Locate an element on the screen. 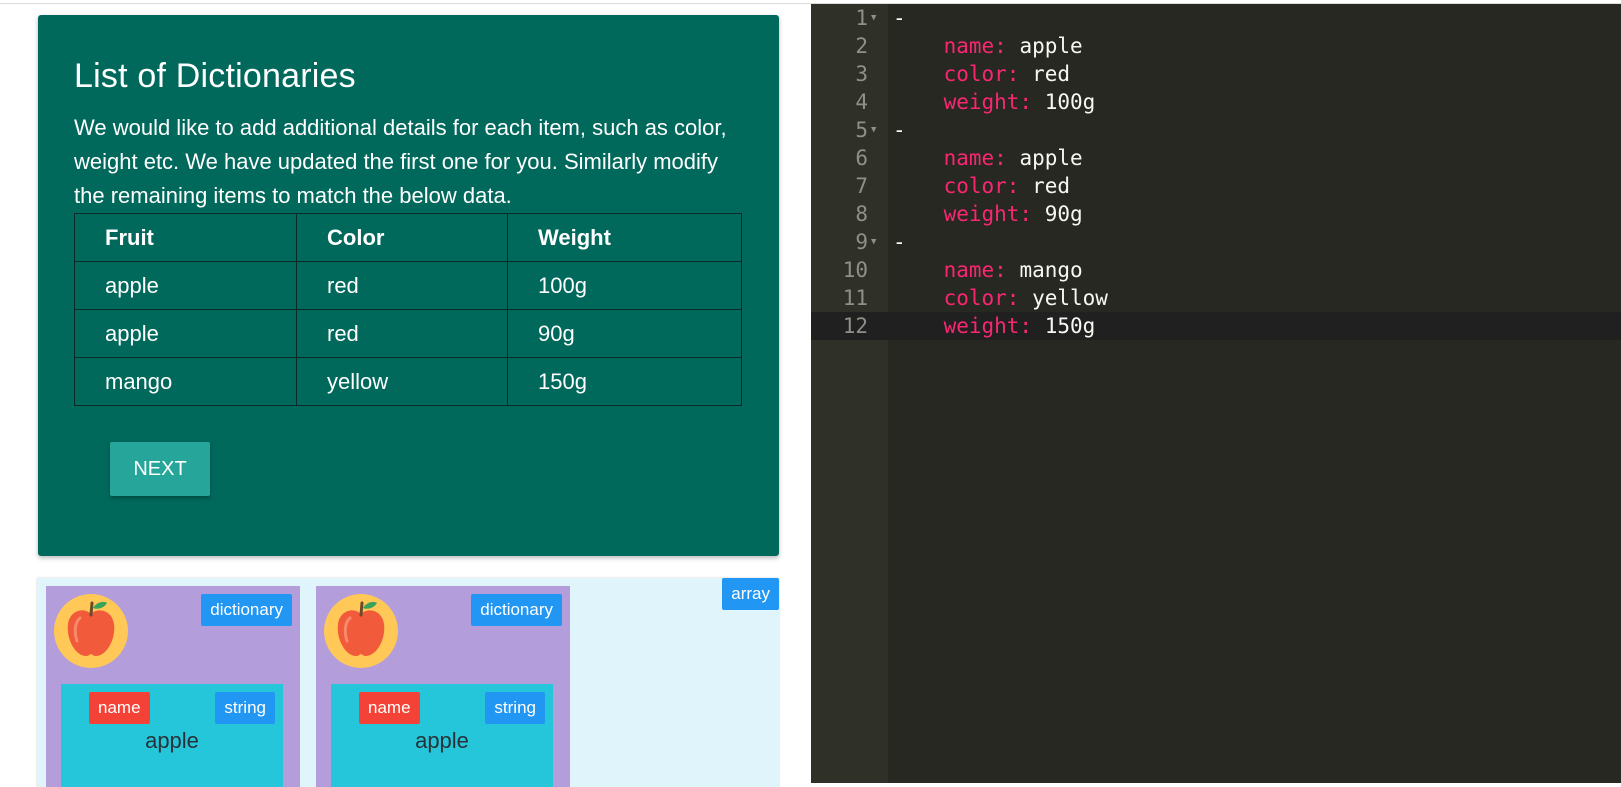  cell-fruit: mango is located at coordinates (185, 381).